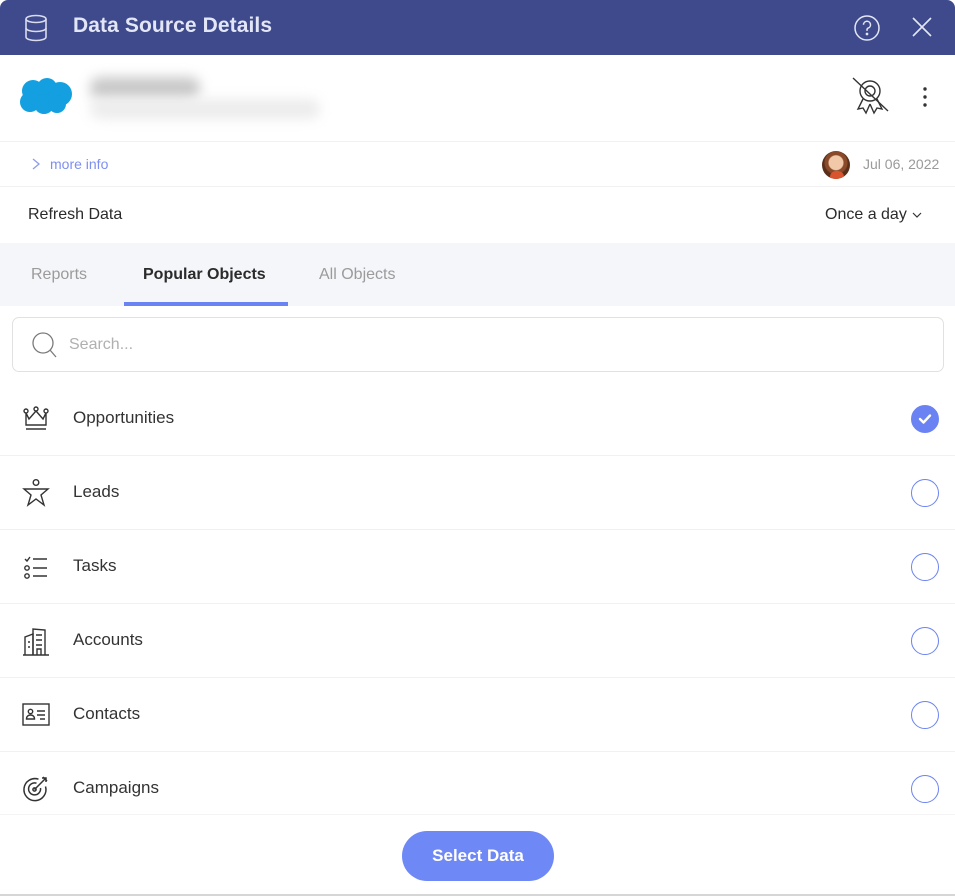 This screenshot has height=896, width=955. Describe the element at coordinates (116, 787) in the screenshot. I see `item-label: Campaigns` at that location.